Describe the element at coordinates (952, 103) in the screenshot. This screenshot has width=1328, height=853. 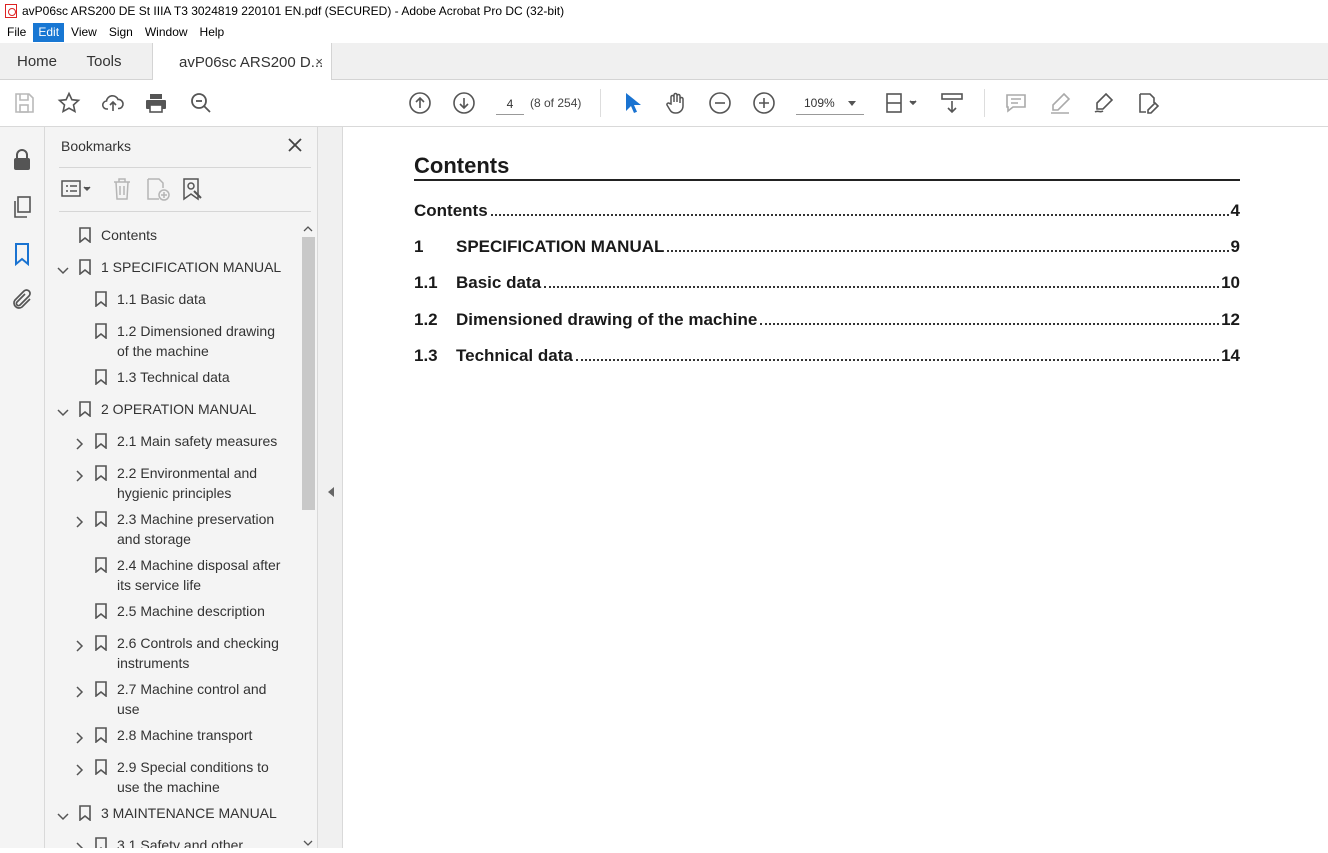
I see `scroll-mode-icon` at that location.